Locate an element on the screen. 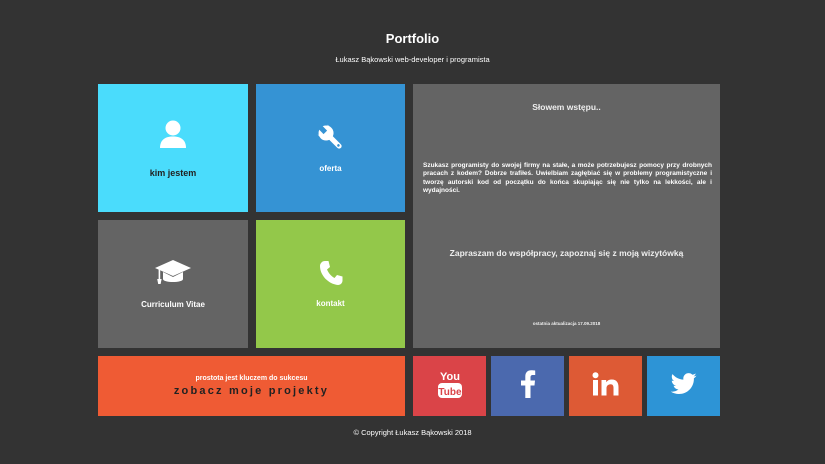  tile-offer: oferta is located at coordinates (330, 148).